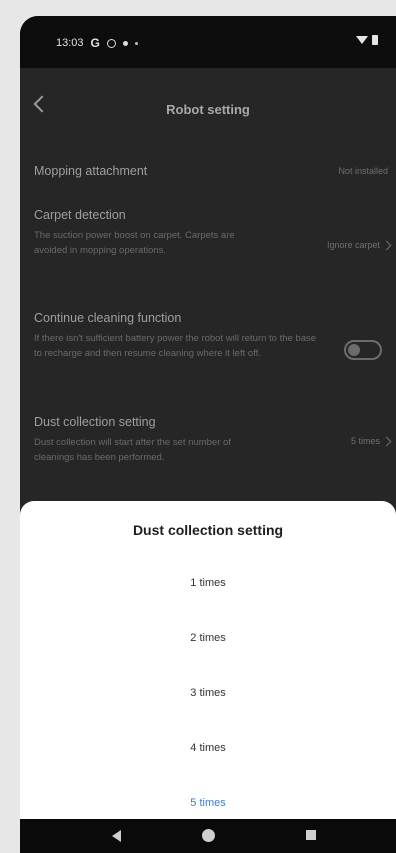  I want to click on google-icon: G, so click(95, 43).